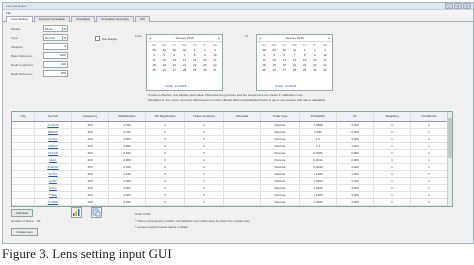 This screenshot has height=265, width=474. Describe the element at coordinates (165, 116) in the screenshot. I see `column-header: VIP Registration` at that location.